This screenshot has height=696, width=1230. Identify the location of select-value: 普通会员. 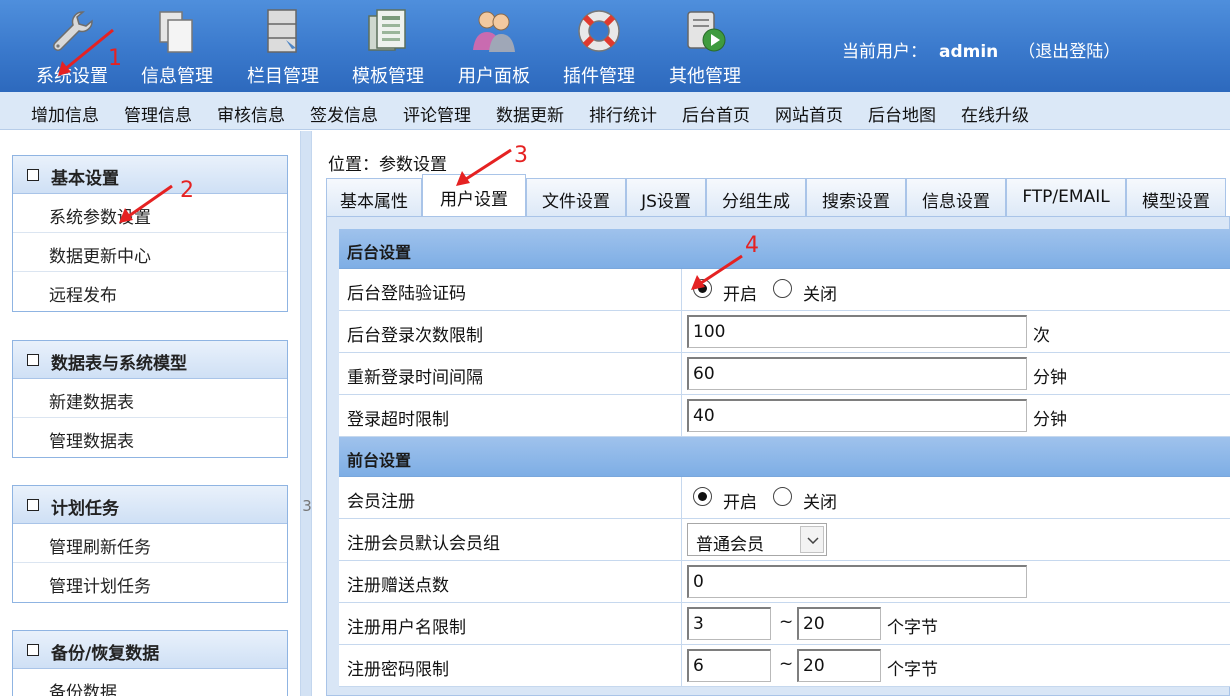
(730, 545).